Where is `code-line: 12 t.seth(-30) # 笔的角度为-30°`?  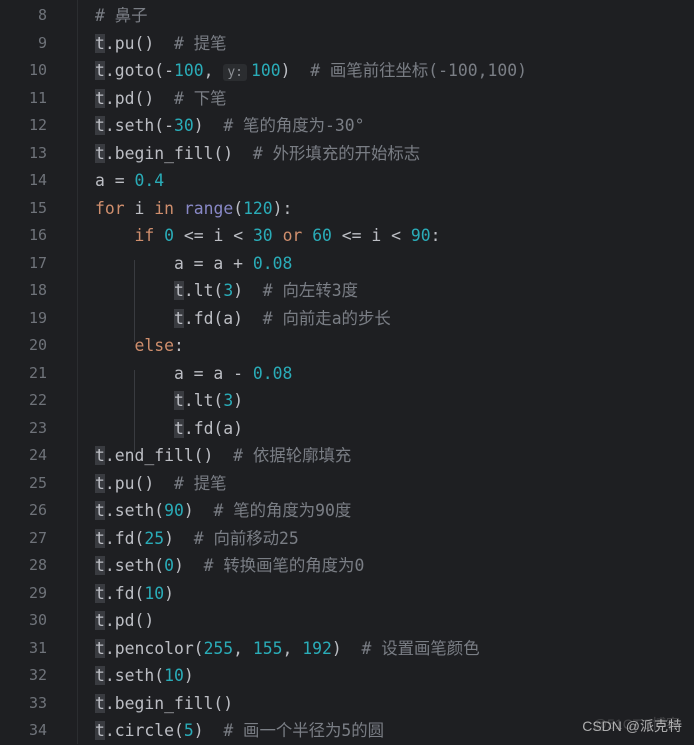 code-line: 12 t.seth(-30) # 笔的角度为-30° is located at coordinates (347, 126).